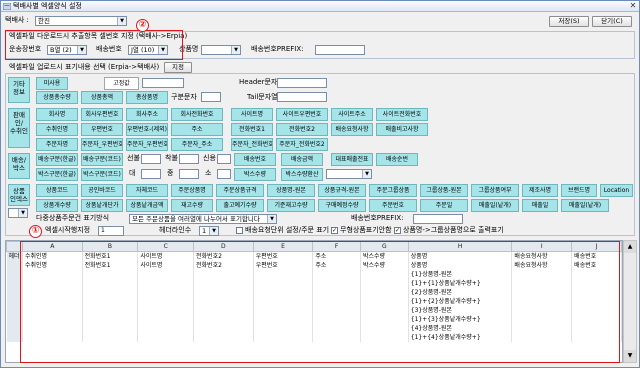 The height and width of the screenshot is (368, 640). What do you see at coordinates (252, 114) in the screenshot?
I see `btn-site: 사이트명` at bounding box center [252, 114].